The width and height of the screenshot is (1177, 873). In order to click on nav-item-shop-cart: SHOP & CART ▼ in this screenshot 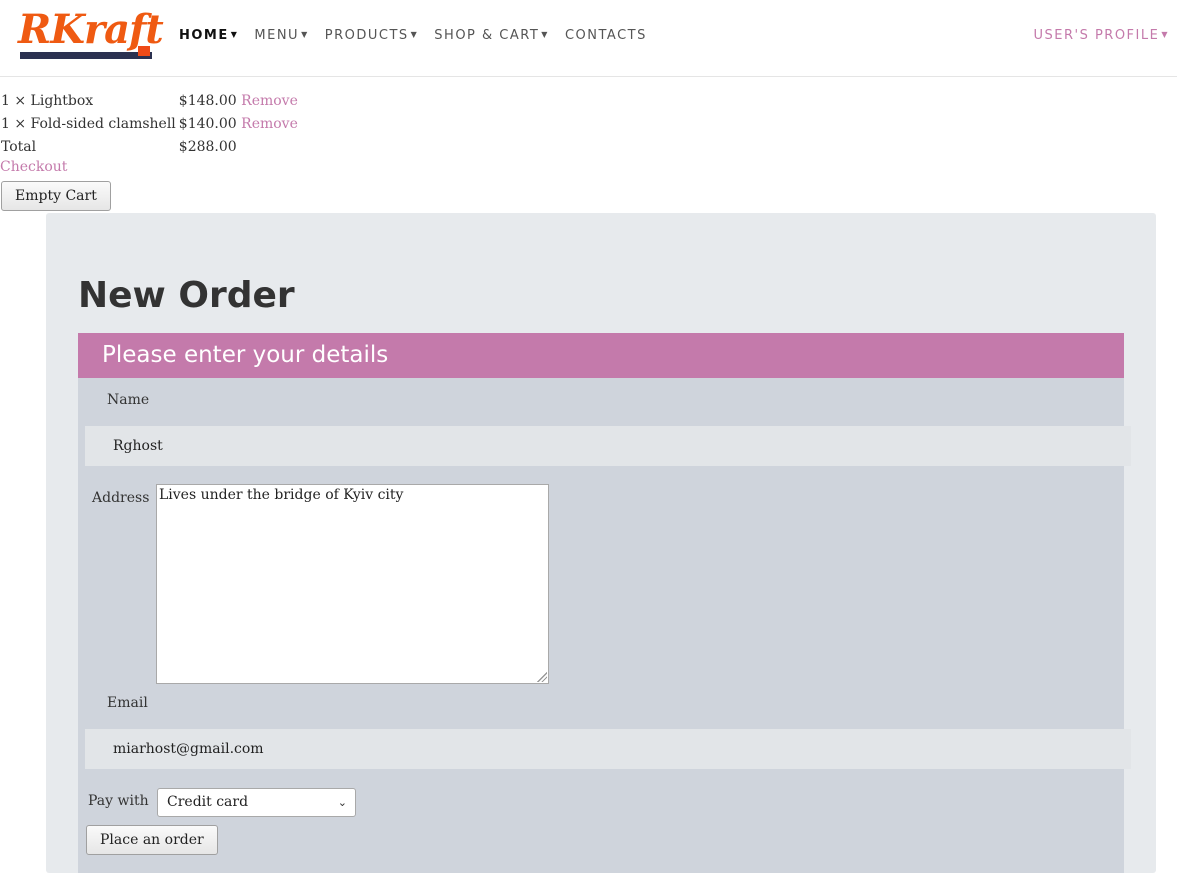, I will do `click(491, 35)`.